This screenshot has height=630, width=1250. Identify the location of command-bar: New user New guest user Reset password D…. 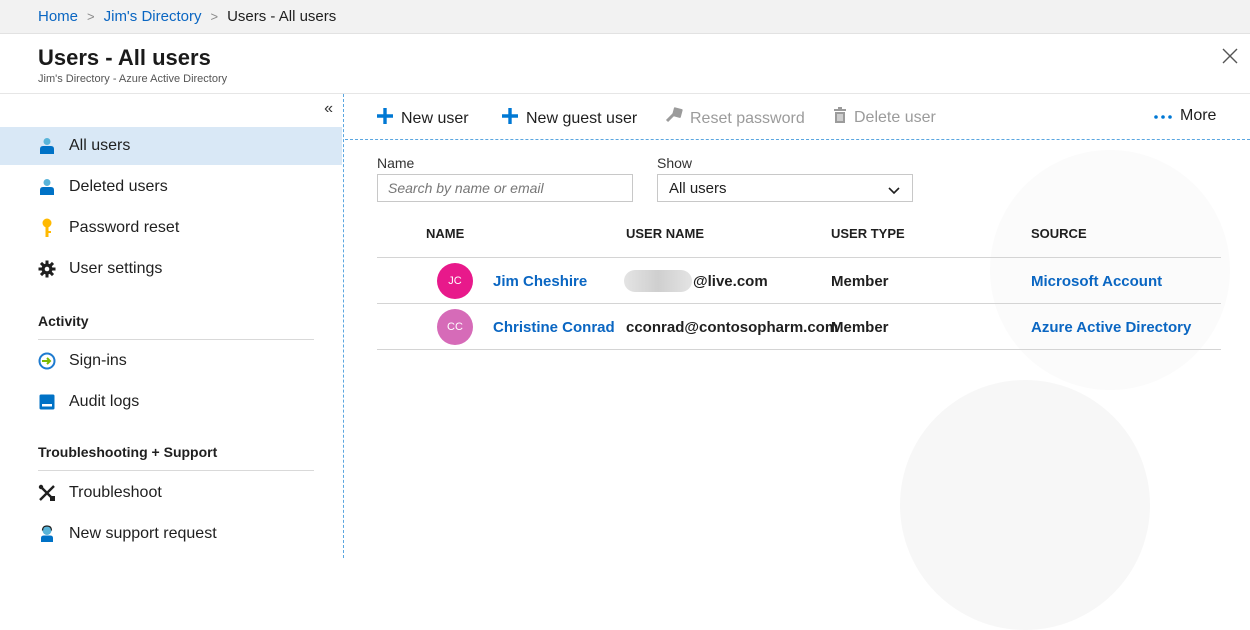
(797, 117).